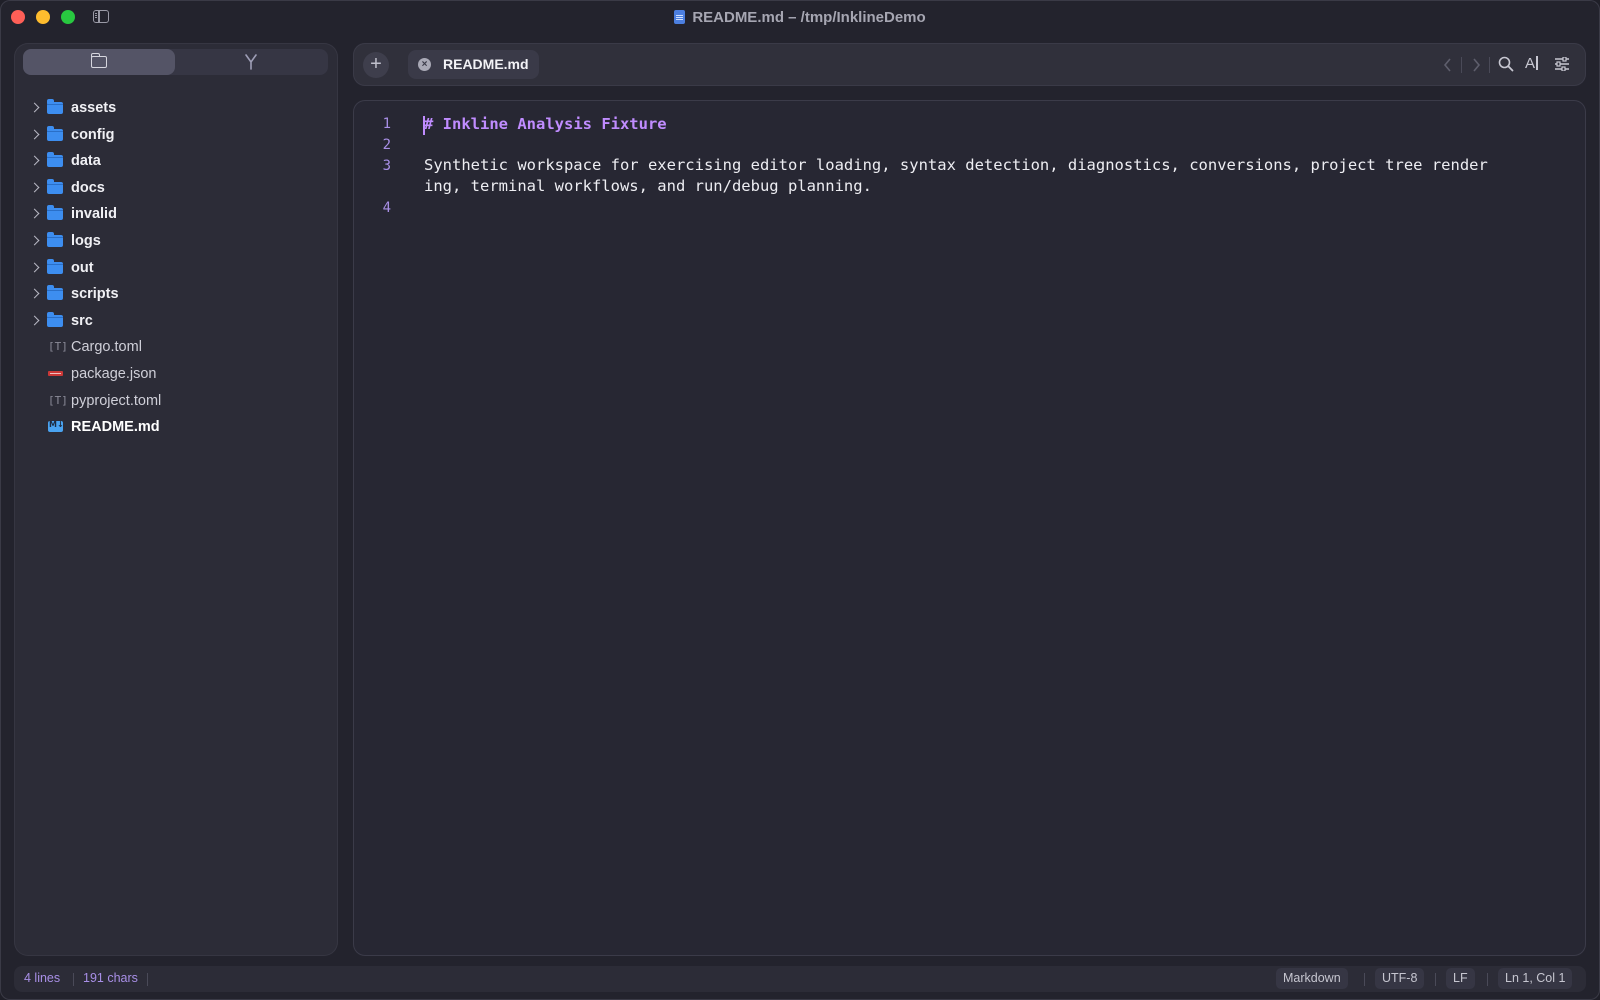 This screenshot has width=1600, height=1000. What do you see at coordinates (82, 267) in the screenshot?
I see `tree-item-label: out` at bounding box center [82, 267].